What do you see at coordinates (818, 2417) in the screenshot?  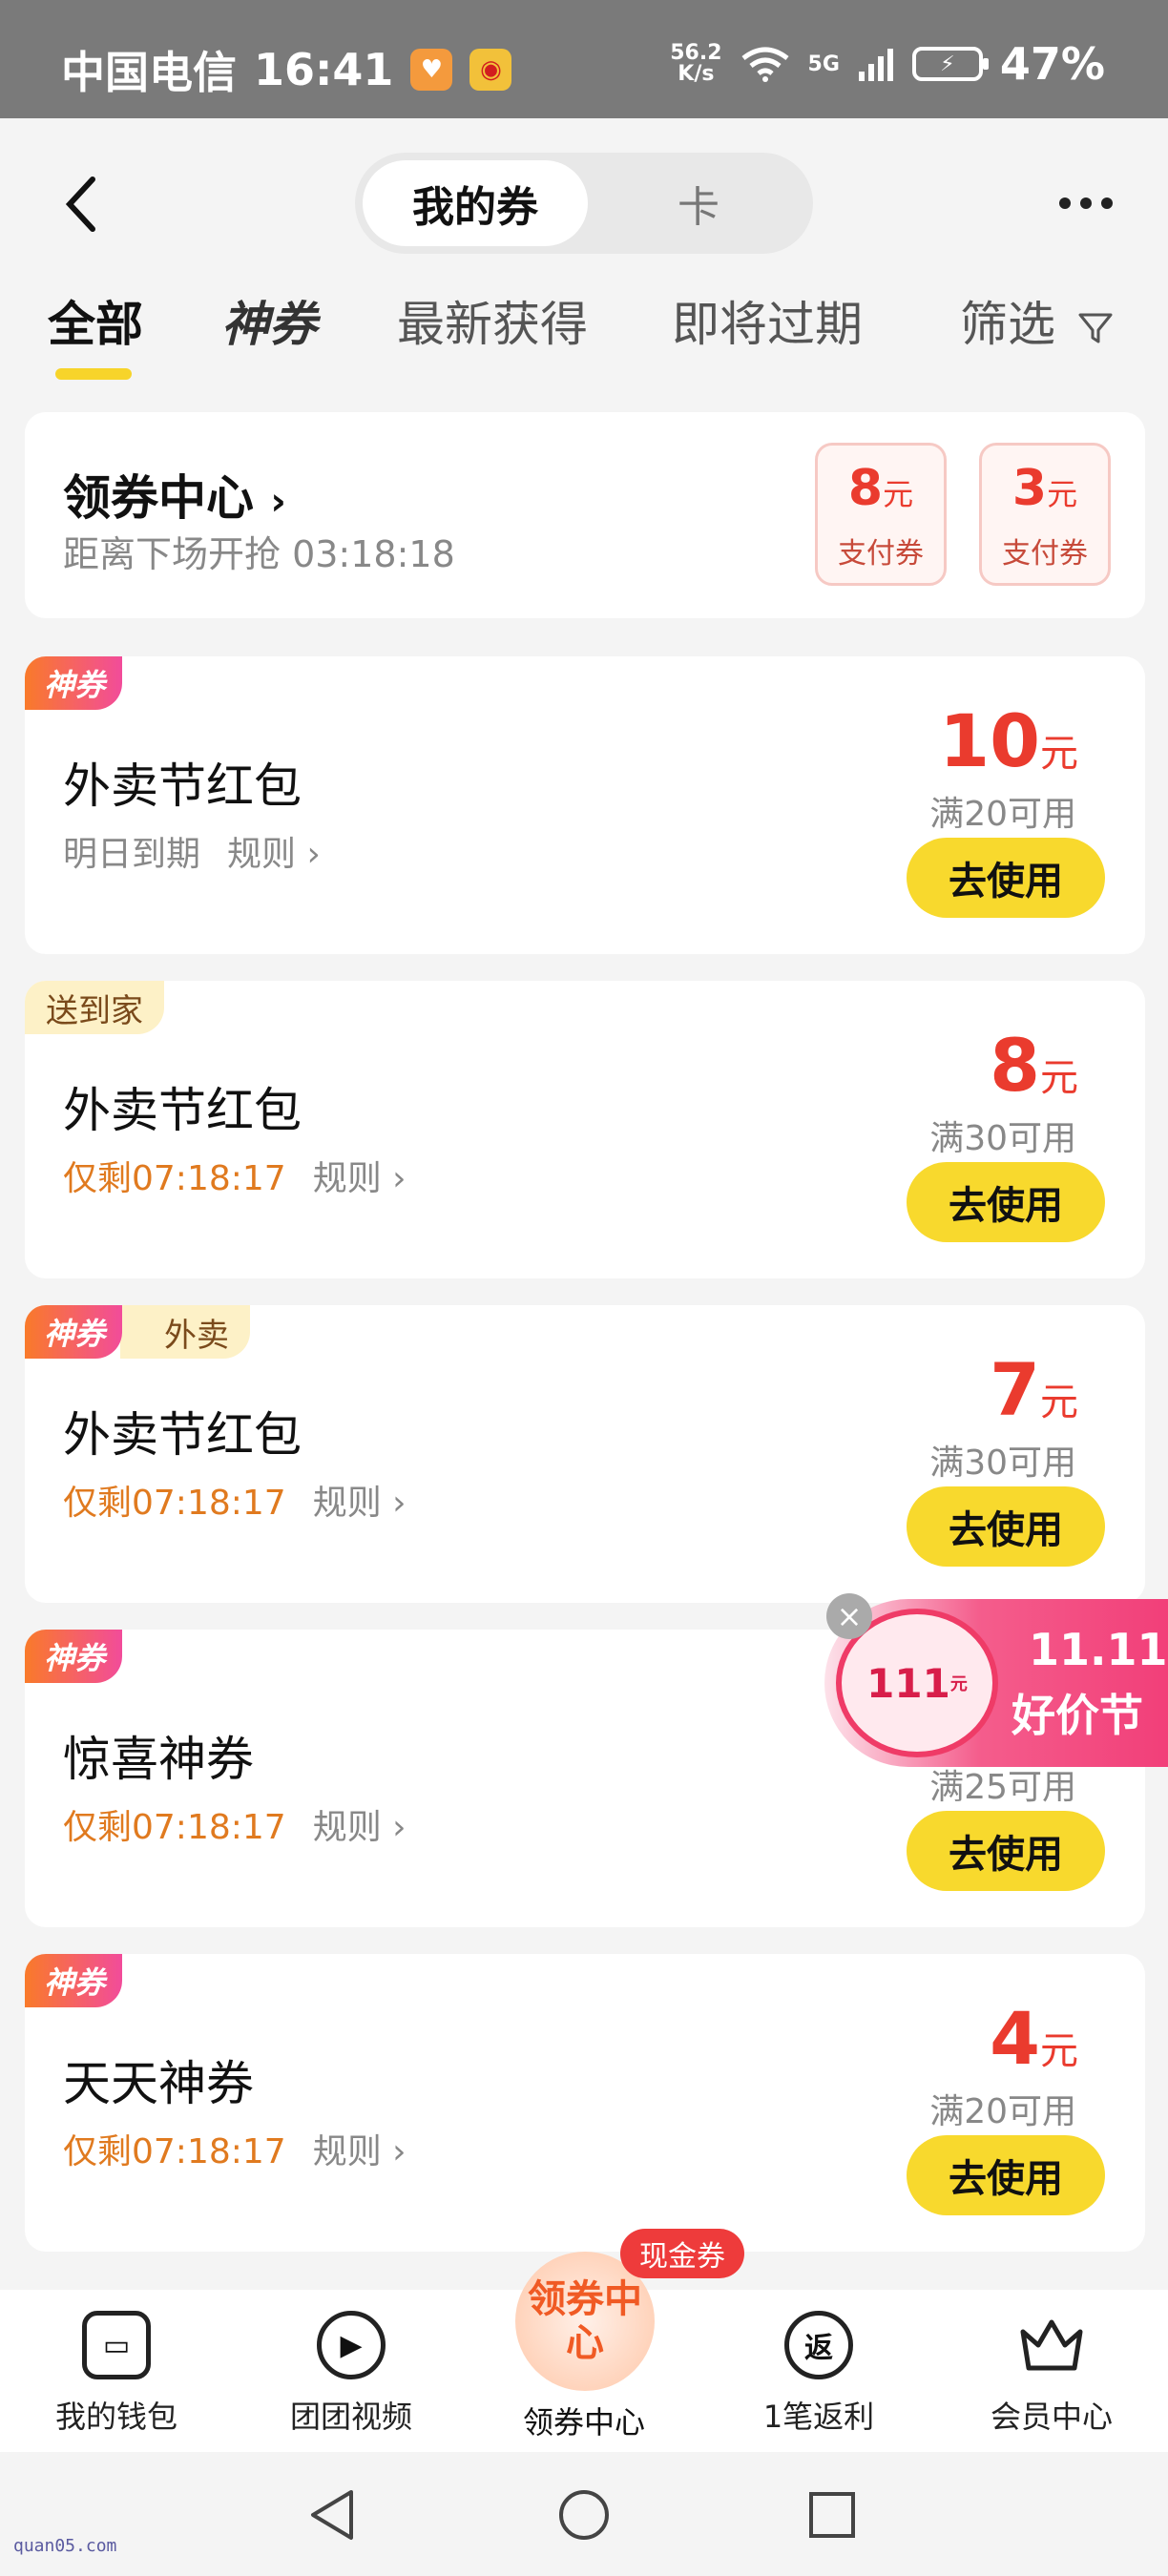 I see `nav-label: 1笔返利` at bounding box center [818, 2417].